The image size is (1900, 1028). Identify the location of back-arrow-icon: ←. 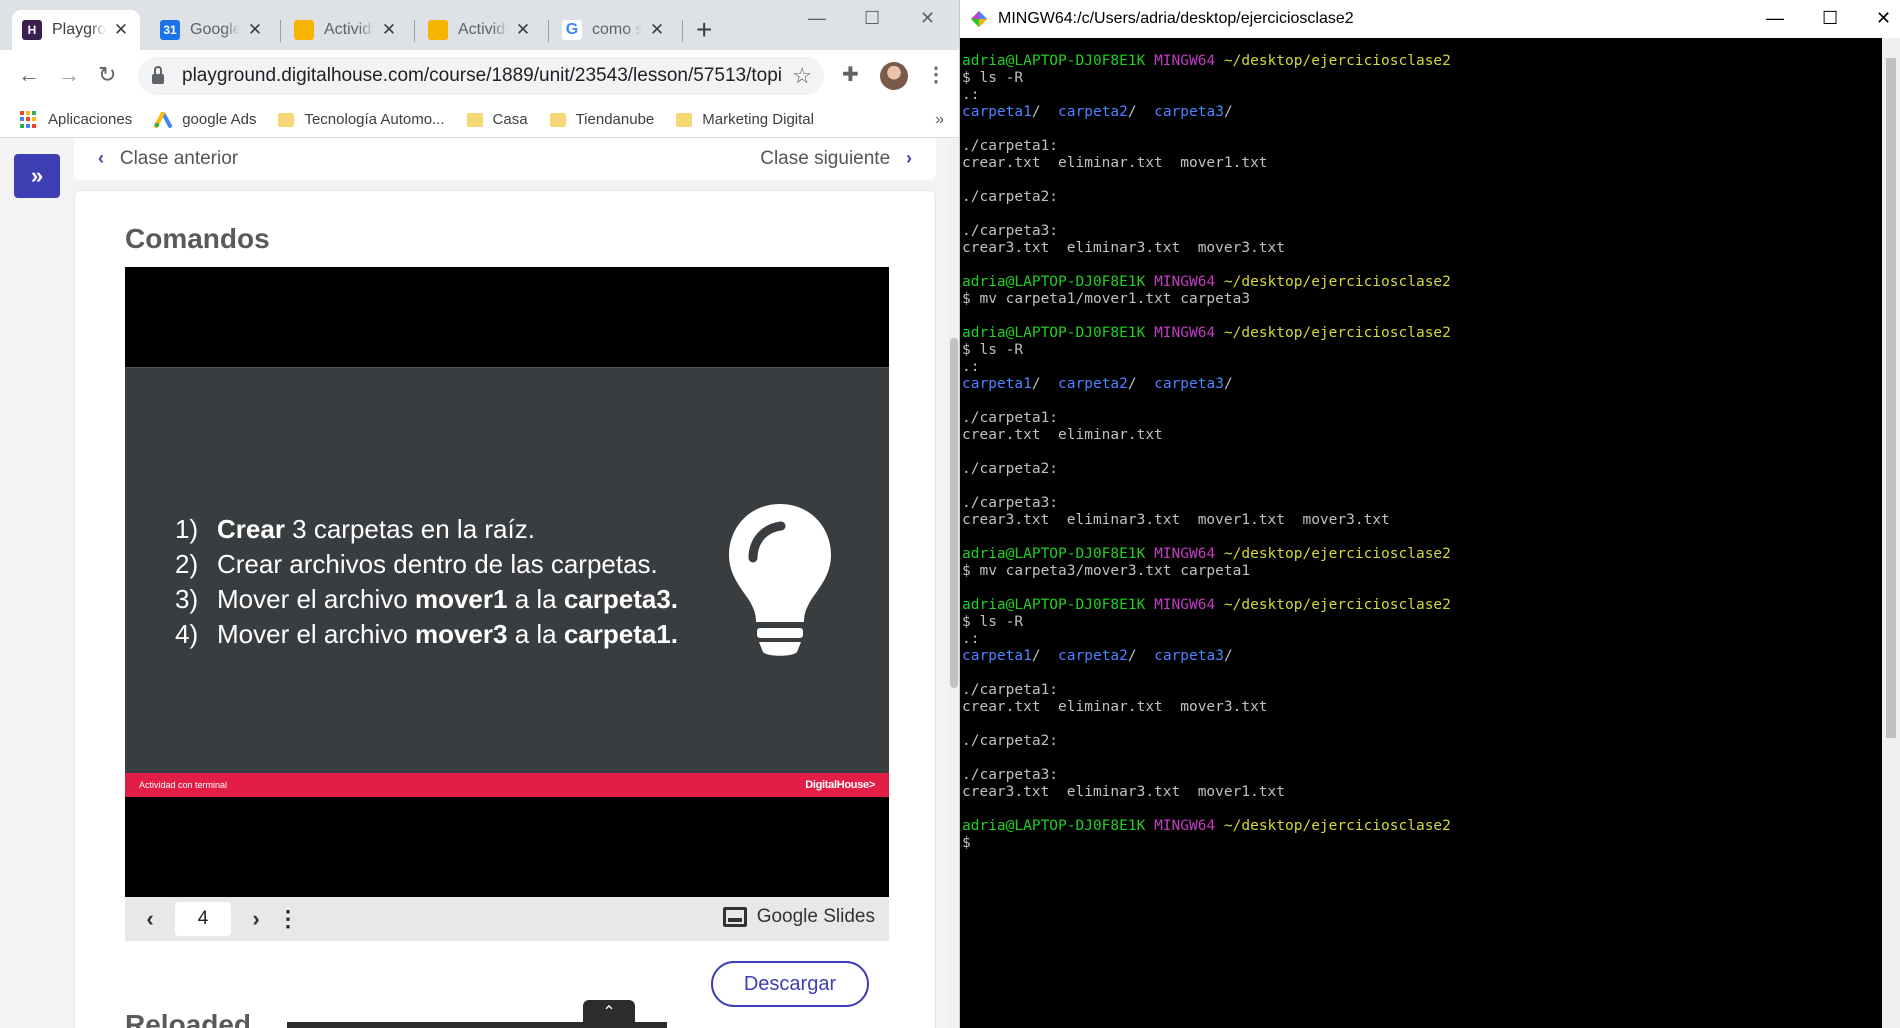
(29, 75).